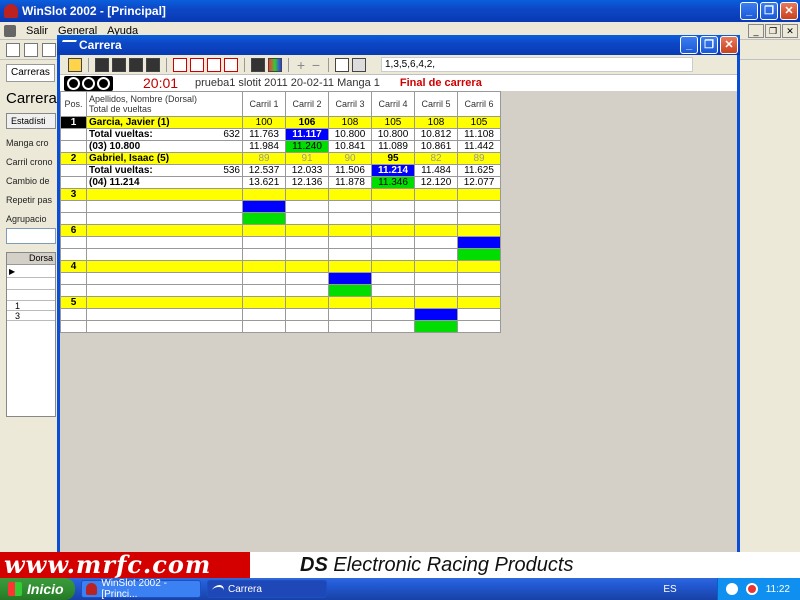 The width and height of the screenshot is (800, 600). I want to click on agrupacion-input, so click(31, 236).